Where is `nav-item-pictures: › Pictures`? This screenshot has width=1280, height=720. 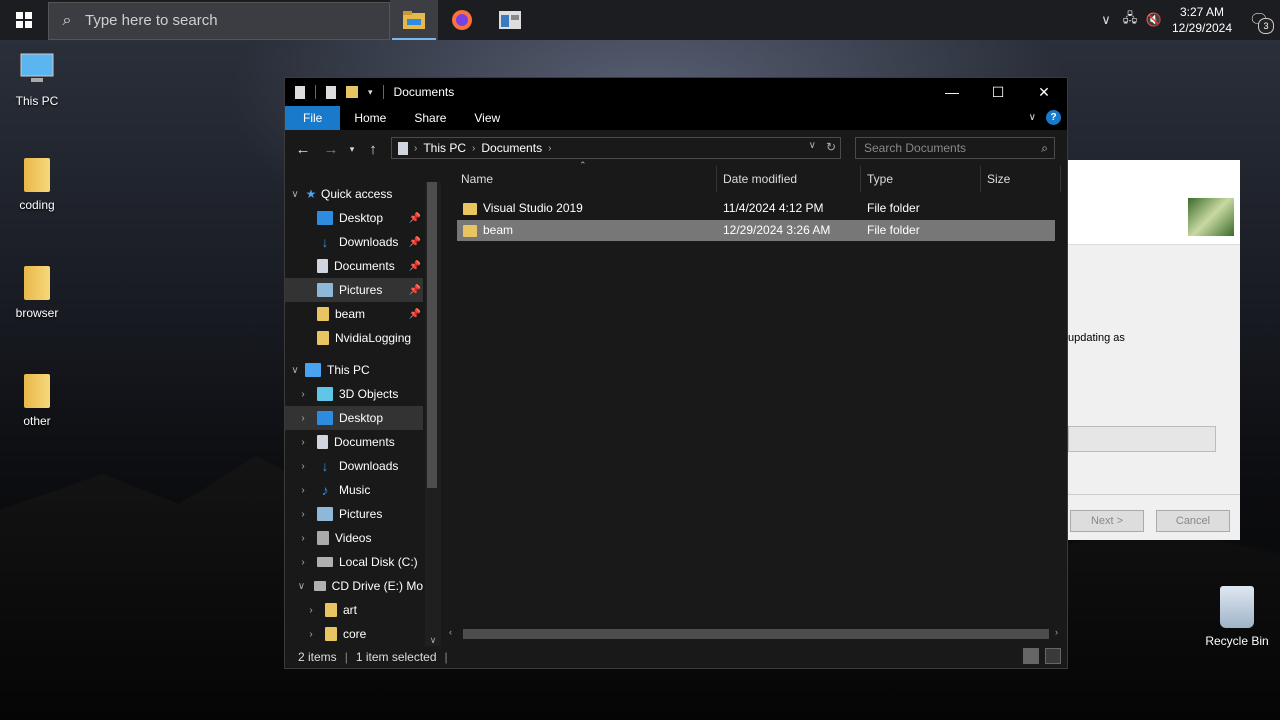 nav-item-pictures: › Pictures is located at coordinates (354, 514).